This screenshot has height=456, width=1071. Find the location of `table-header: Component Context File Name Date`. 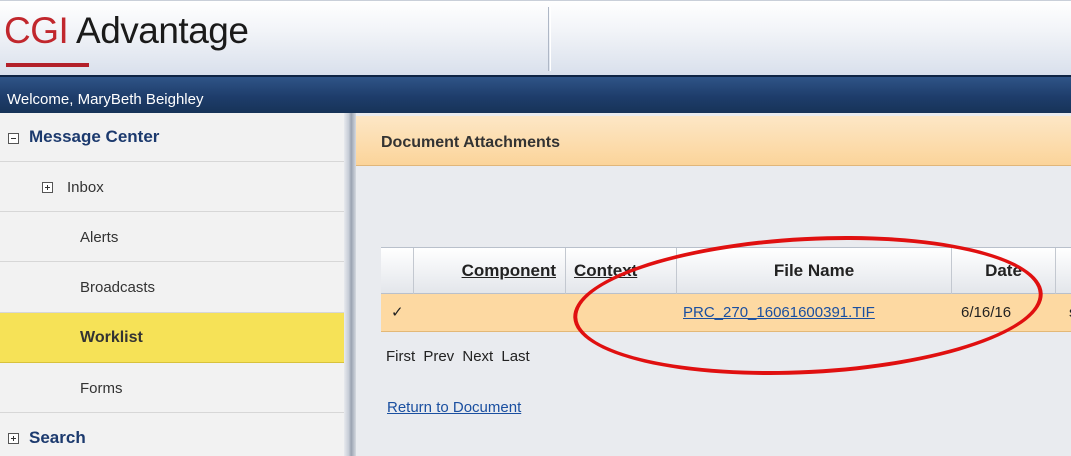

table-header: Component Context File Name Date is located at coordinates (726, 270).